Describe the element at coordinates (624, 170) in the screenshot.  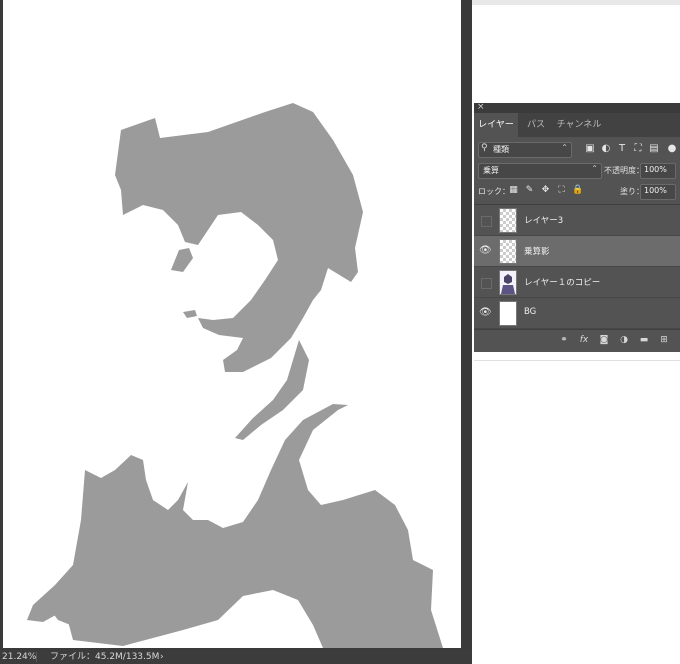
I see `opacity-label: 不透明度：` at that location.